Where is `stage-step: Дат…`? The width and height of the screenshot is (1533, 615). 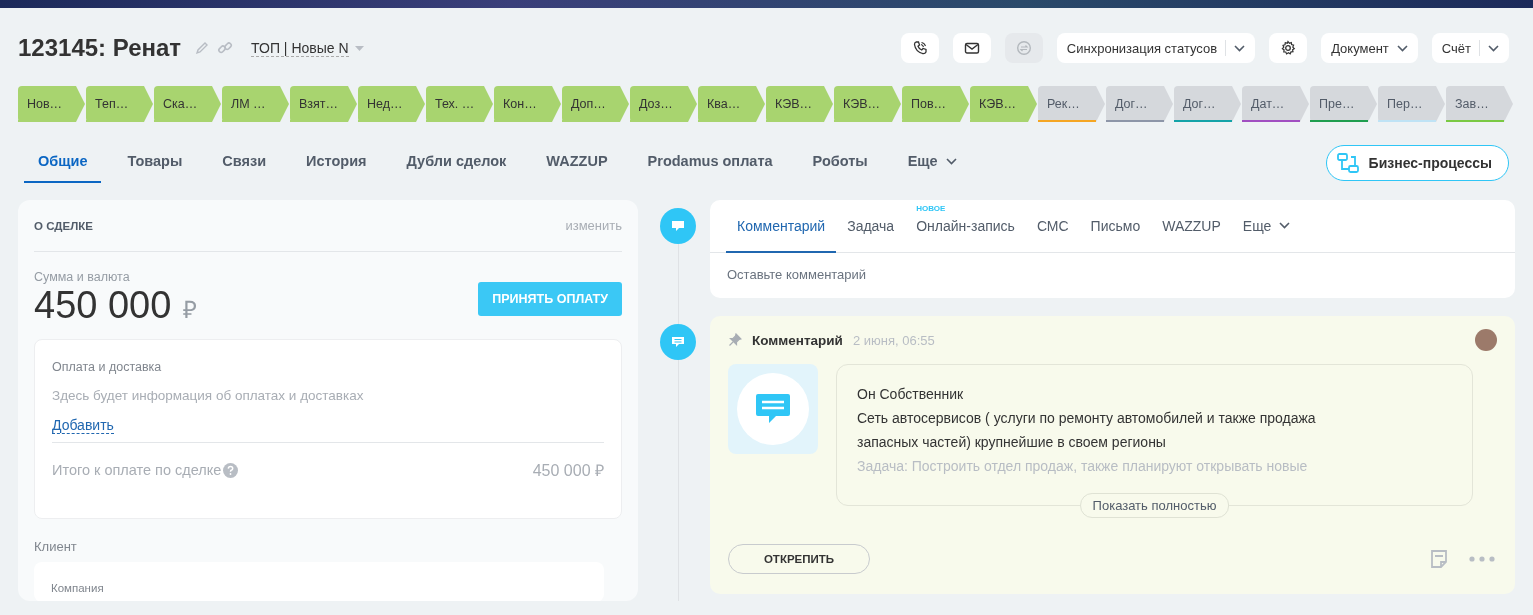 stage-step: Дат… is located at coordinates (1275, 104).